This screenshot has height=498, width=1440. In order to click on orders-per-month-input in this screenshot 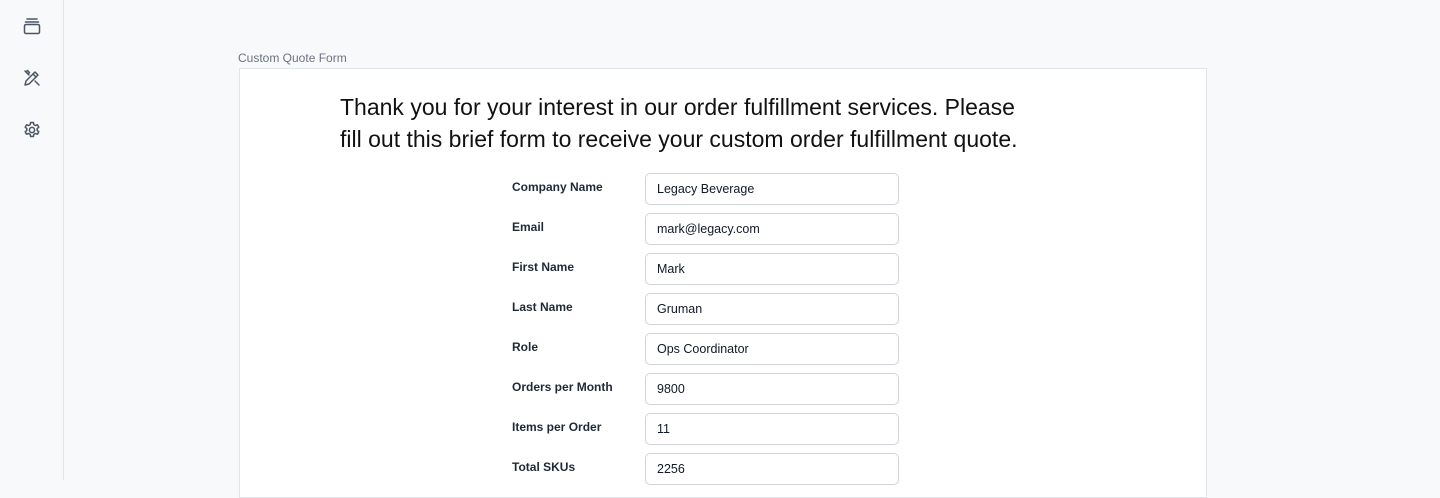, I will do `click(772, 389)`.